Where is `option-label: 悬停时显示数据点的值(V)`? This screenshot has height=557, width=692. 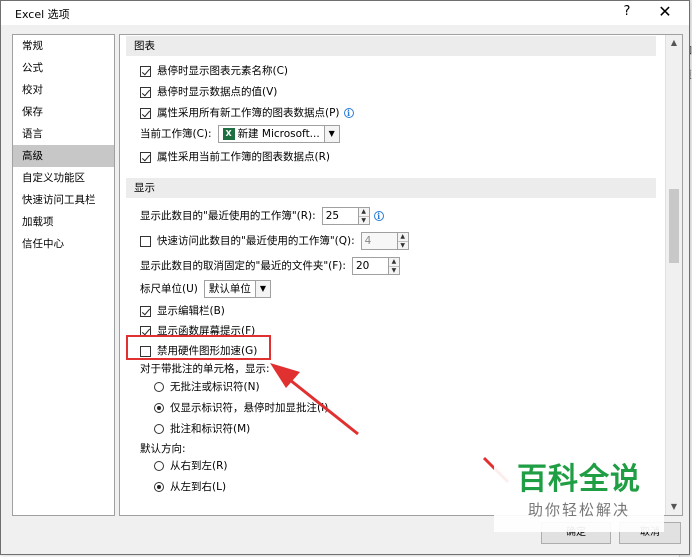 option-label: 悬停时显示数据点的值(V) is located at coordinates (217, 92).